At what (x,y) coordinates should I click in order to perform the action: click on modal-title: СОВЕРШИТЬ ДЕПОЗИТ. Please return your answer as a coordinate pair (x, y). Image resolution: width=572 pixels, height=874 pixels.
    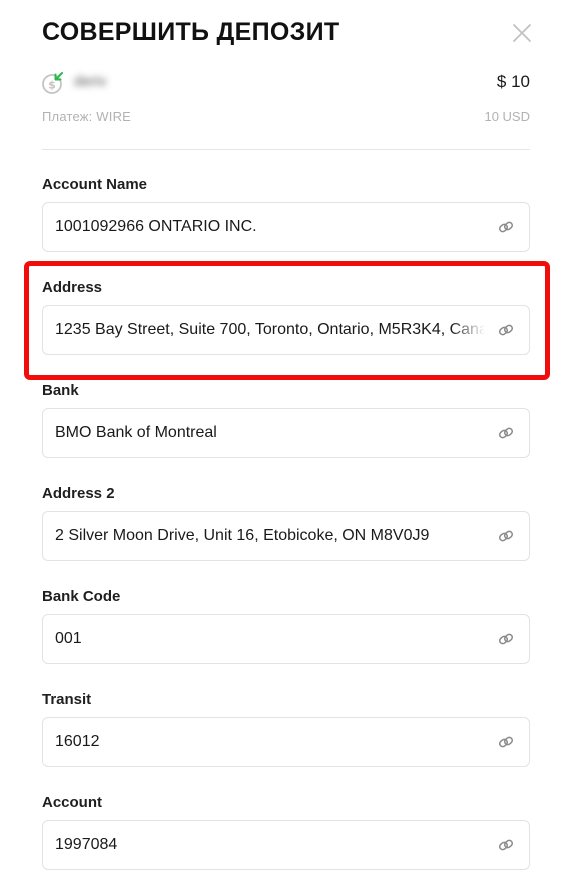
    Looking at the image, I should click on (191, 32).